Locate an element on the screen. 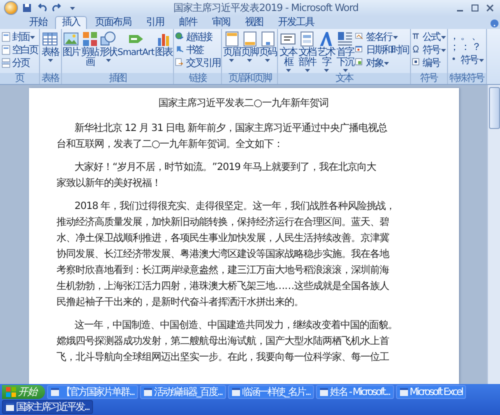 The image size is (500, 415). group-label: 特殊符号 is located at coordinates (467, 78).